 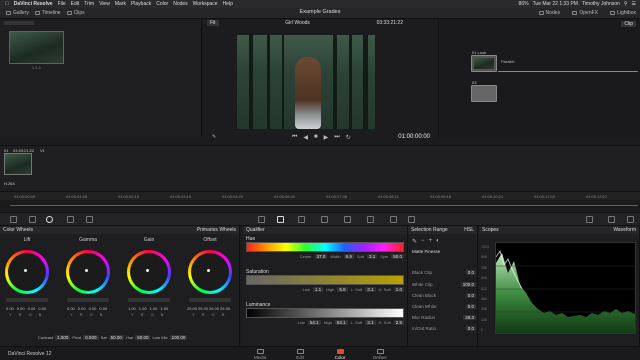 I want to click on page-edit: Edit, so click(x=300, y=354).